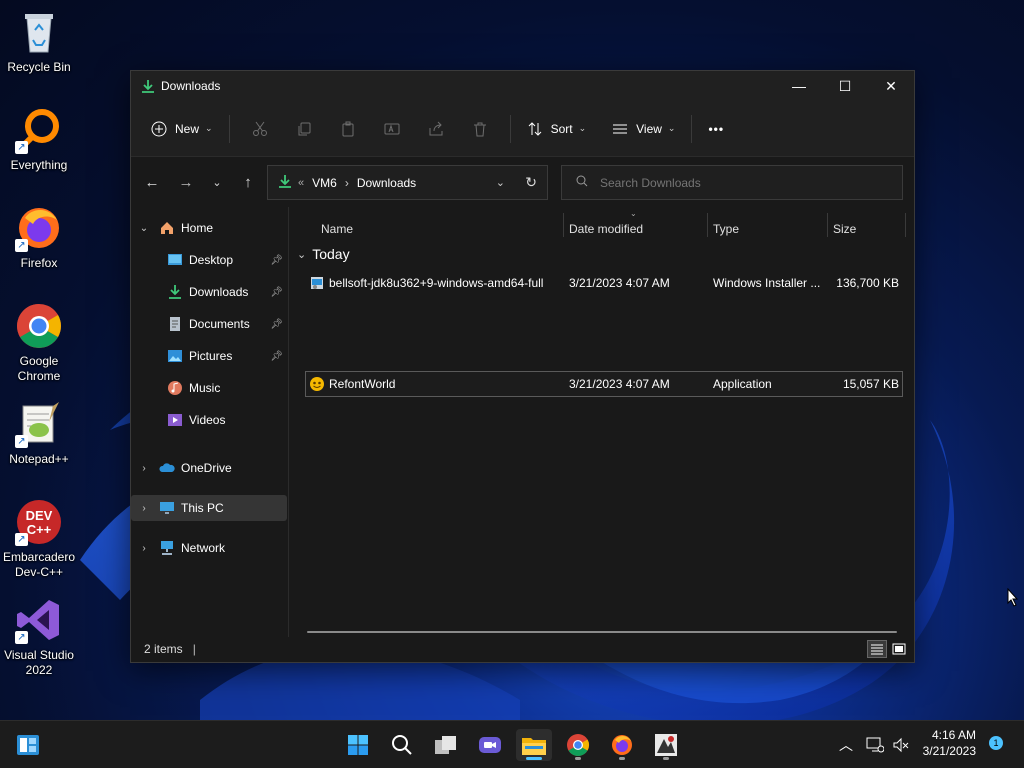  I want to click on desktop-icon-firefox: ↗ Firefox, so click(39, 237).